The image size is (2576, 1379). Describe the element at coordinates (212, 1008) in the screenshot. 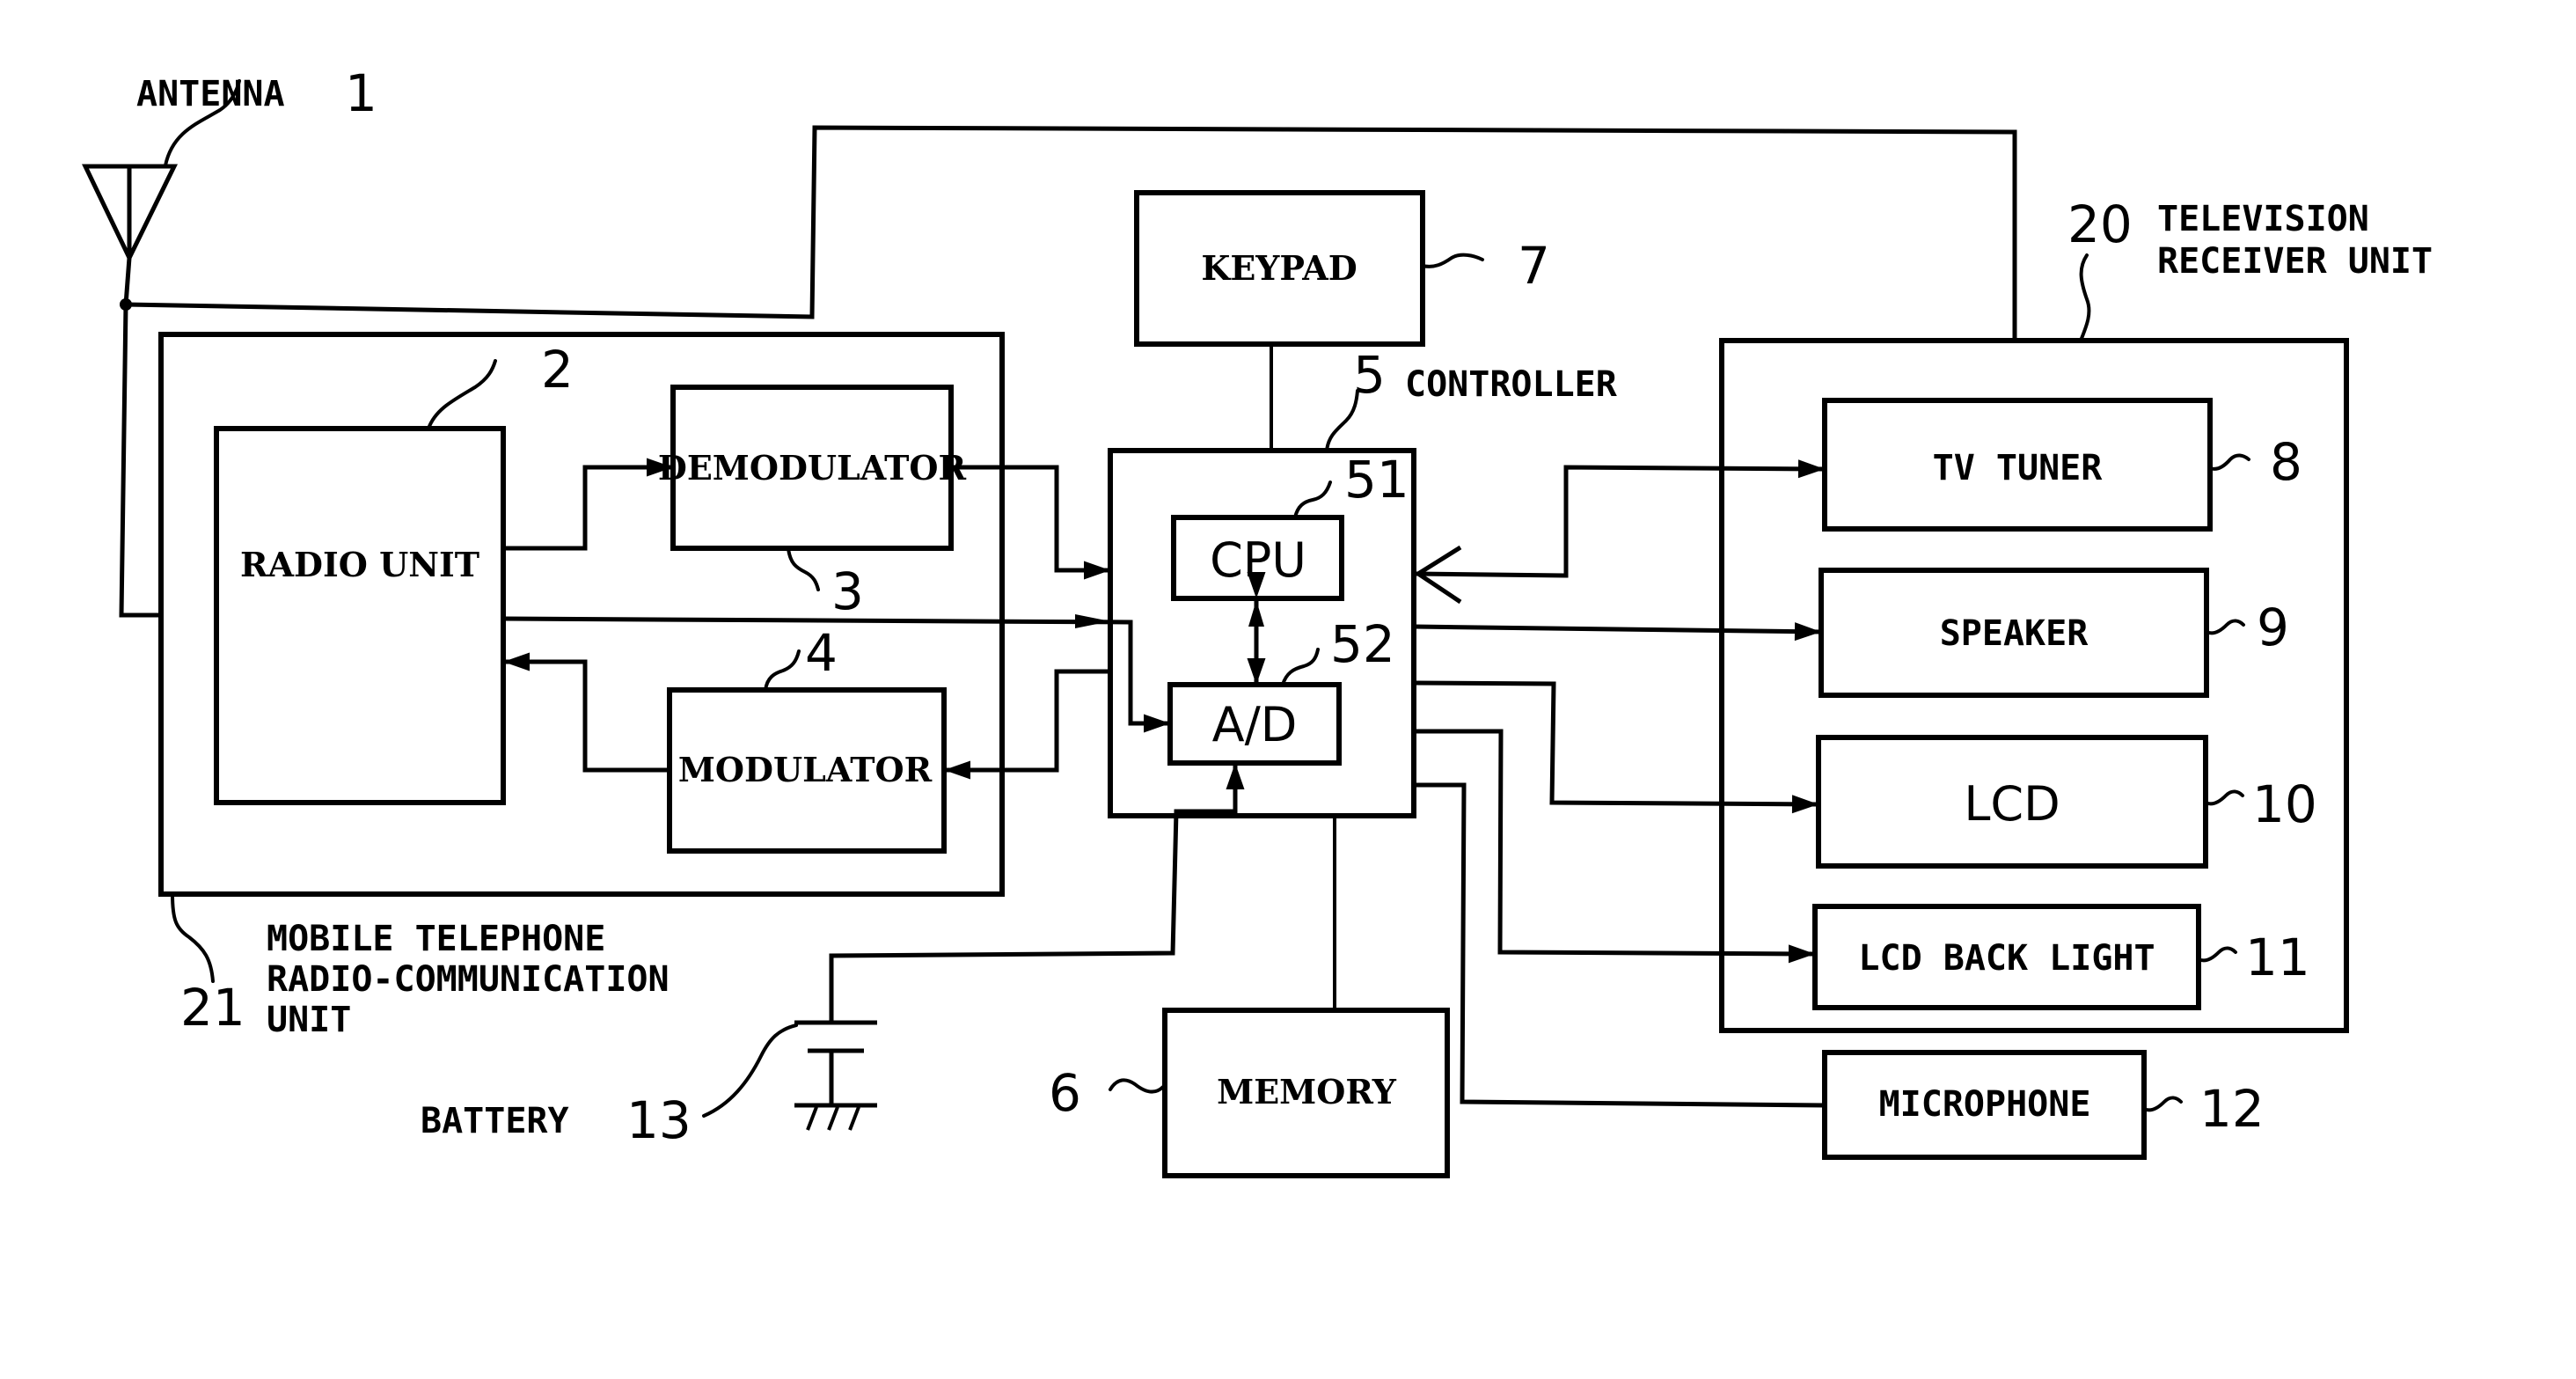

I see `mobile-unit-ref: 21` at that location.